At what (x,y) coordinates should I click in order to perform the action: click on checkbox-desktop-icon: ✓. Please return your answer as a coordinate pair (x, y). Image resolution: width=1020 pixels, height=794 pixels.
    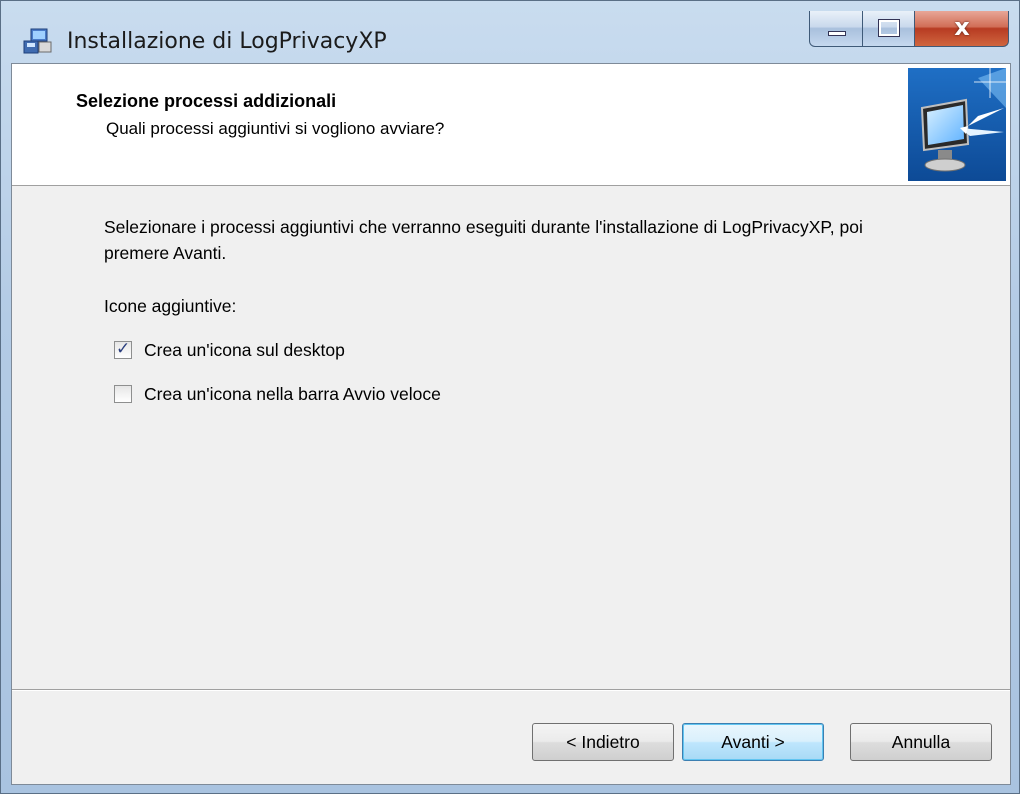
    Looking at the image, I should click on (123, 349).